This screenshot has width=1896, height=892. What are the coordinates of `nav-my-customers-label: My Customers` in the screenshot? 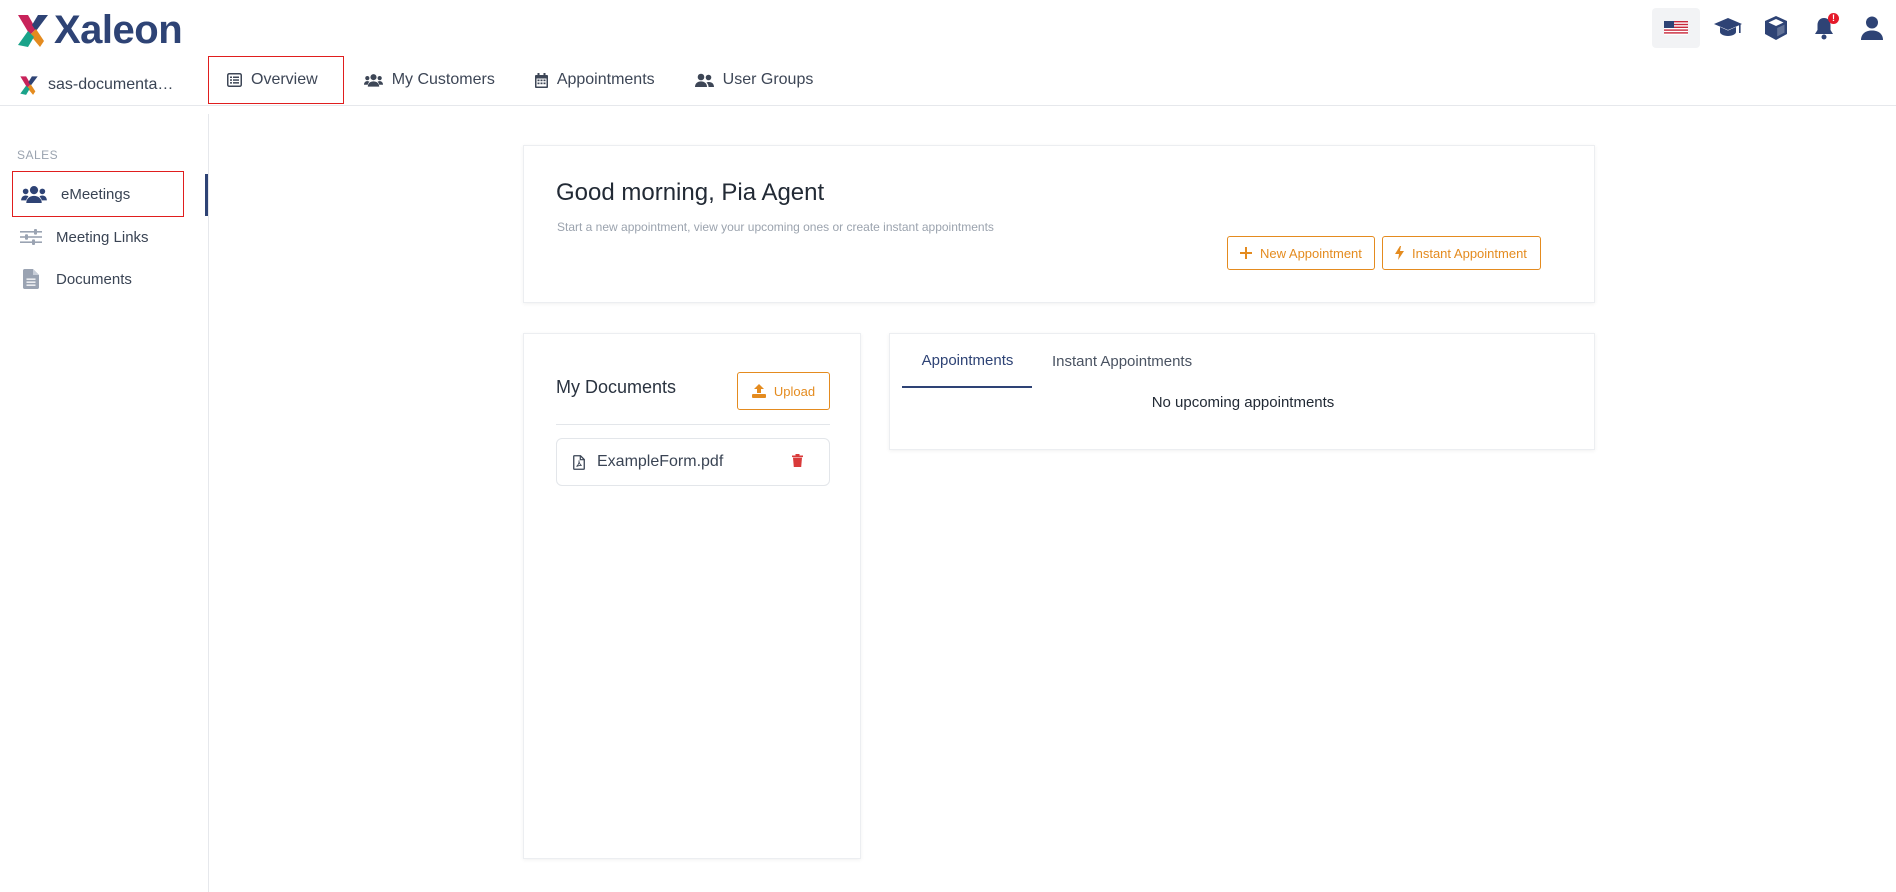 It's located at (443, 79).